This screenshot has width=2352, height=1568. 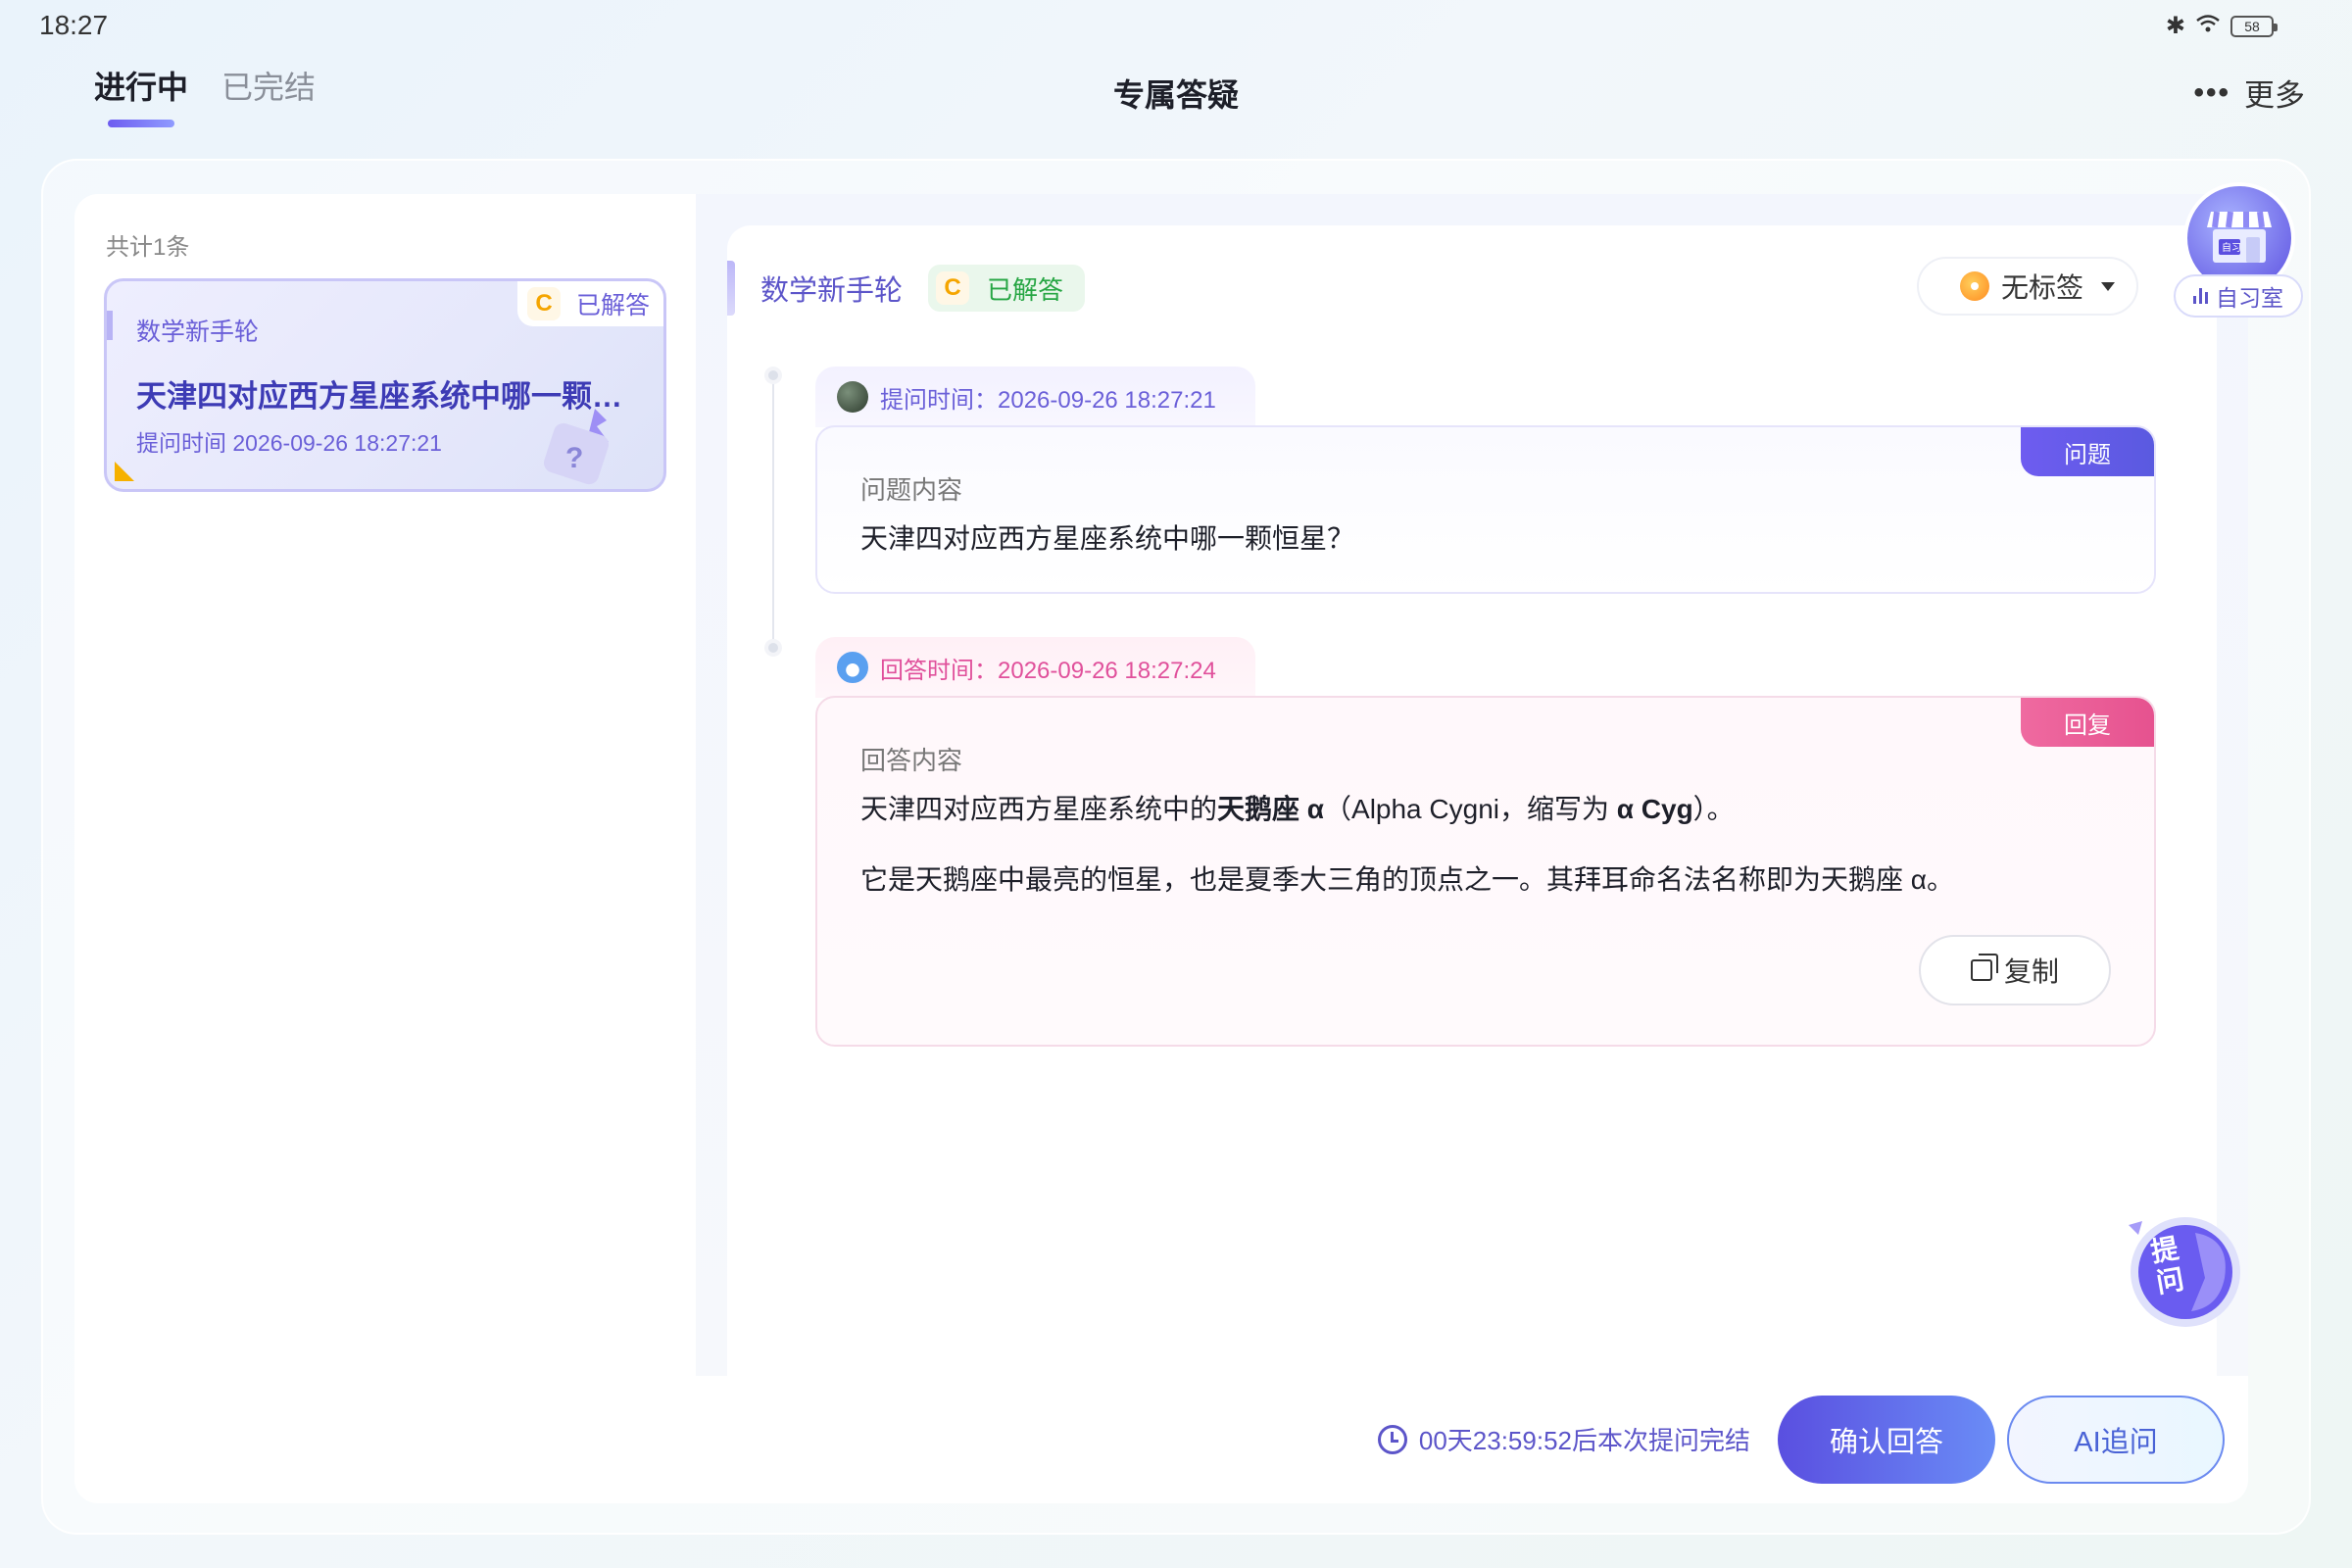 What do you see at coordinates (2087, 722) in the screenshot?
I see `answer-badge: 回复` at bounding box center [2087, 722].